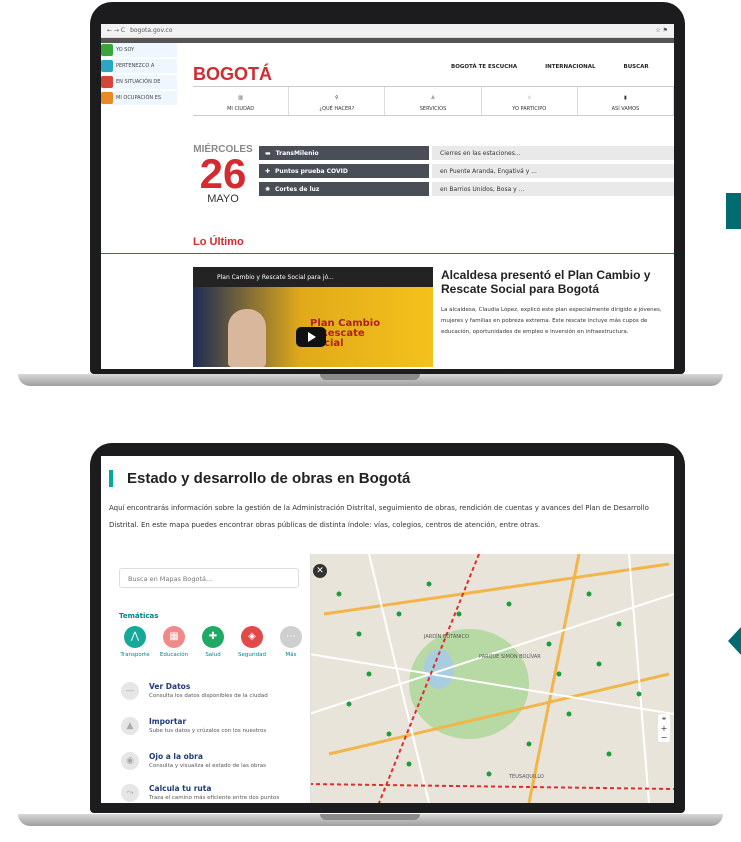  Describe the element at coordinates (232, 74) in the screenshot. I see `bogota-logo: BOGOTÁ` at that location.